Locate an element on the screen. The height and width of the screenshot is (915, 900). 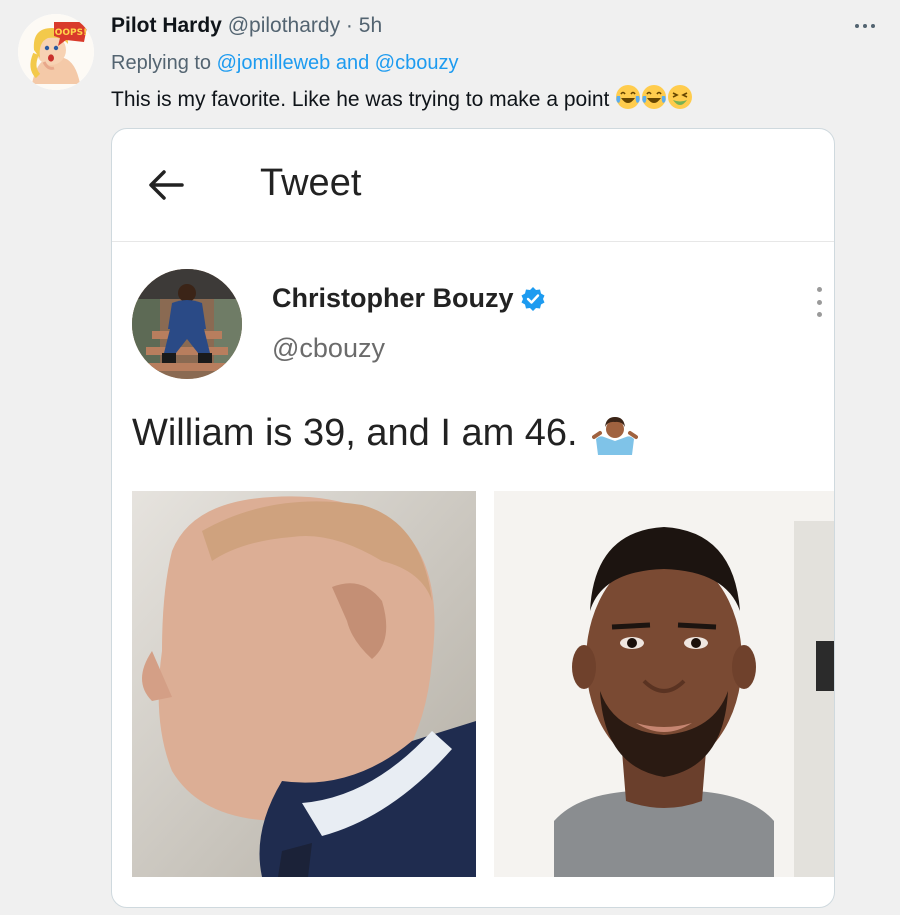
embedded-author-name: Christopher Bouzy is located at coordinates (409, 298).